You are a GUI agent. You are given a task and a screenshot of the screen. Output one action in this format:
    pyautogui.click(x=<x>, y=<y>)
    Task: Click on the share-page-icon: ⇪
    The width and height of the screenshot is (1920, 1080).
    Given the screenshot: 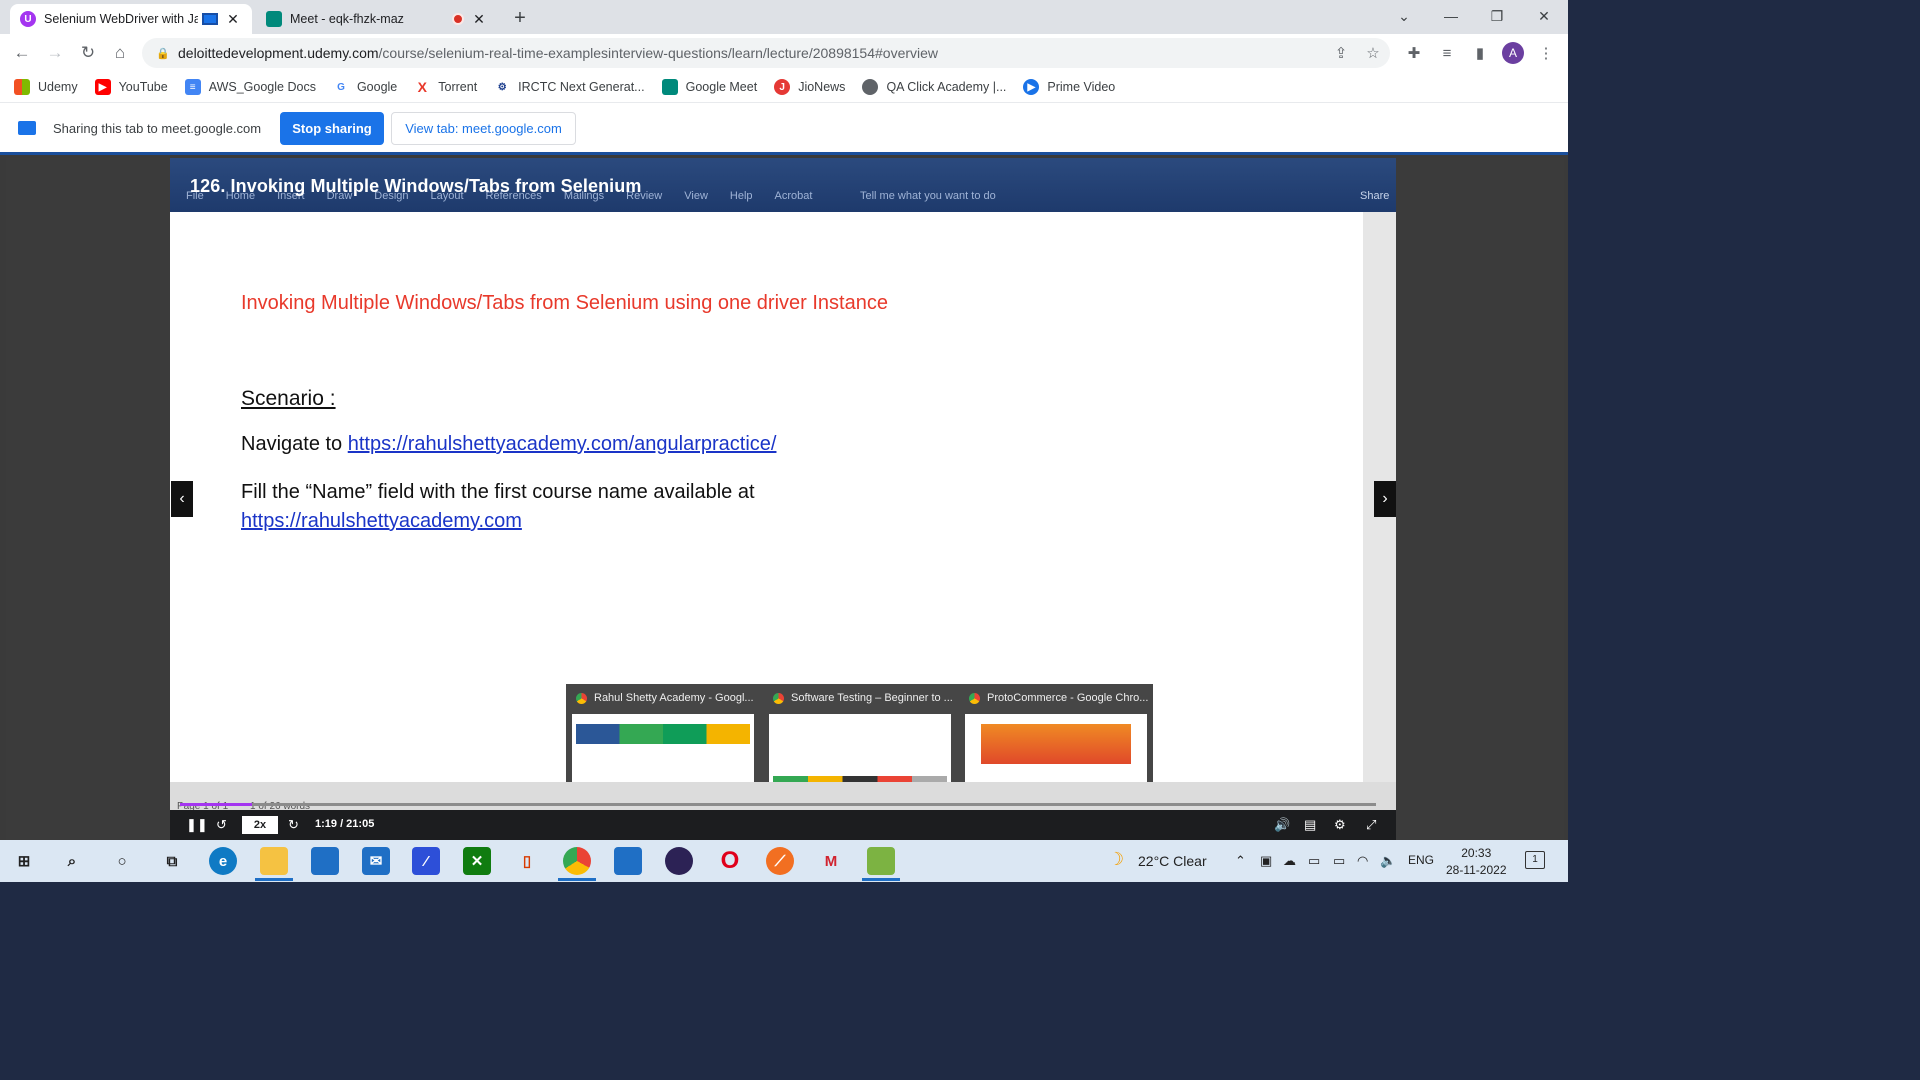 What is the action you would take?
    pyautogui.click(x=1341, y=53)
    